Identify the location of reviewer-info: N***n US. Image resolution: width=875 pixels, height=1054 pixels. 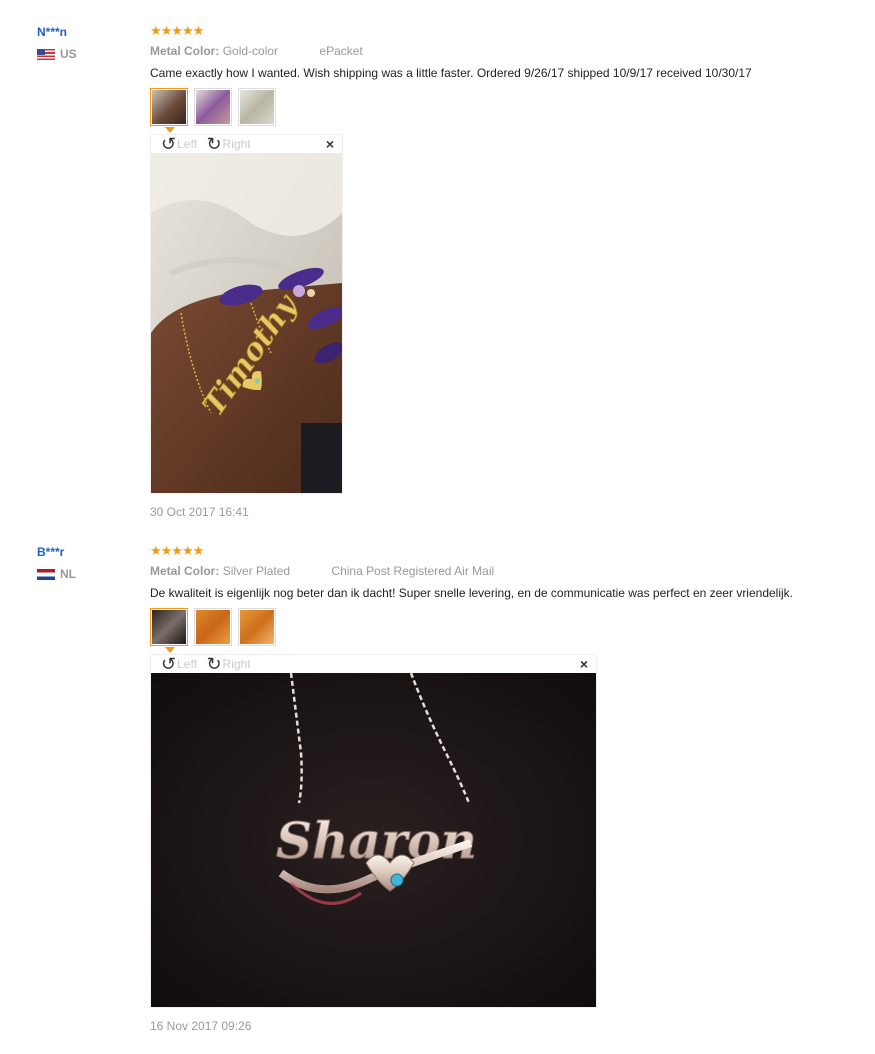
(87, 42).